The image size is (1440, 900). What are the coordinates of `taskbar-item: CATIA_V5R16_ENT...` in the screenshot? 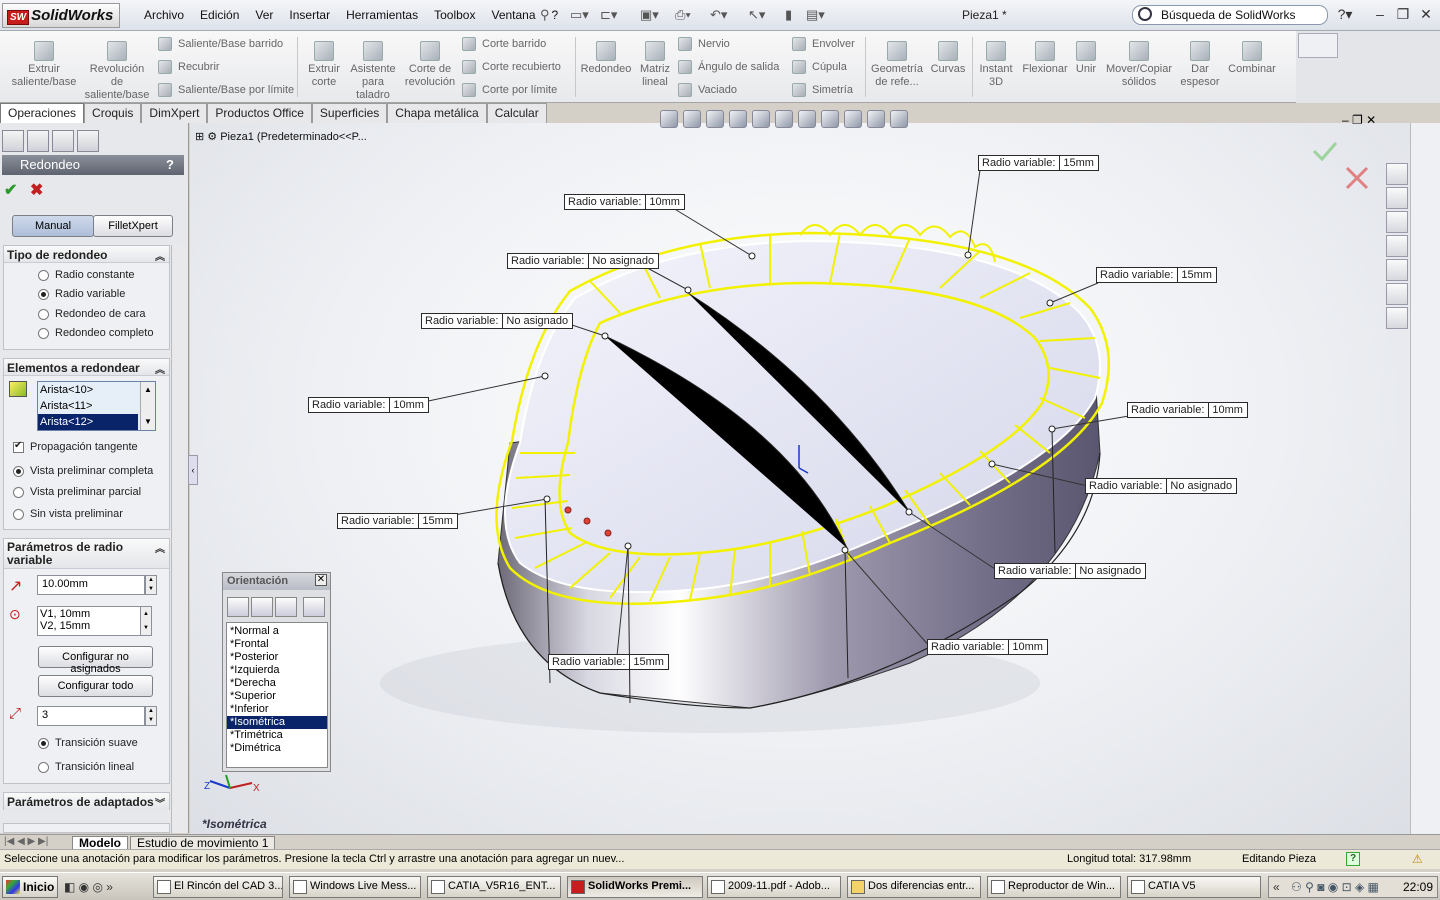 It's located at (494, 887).